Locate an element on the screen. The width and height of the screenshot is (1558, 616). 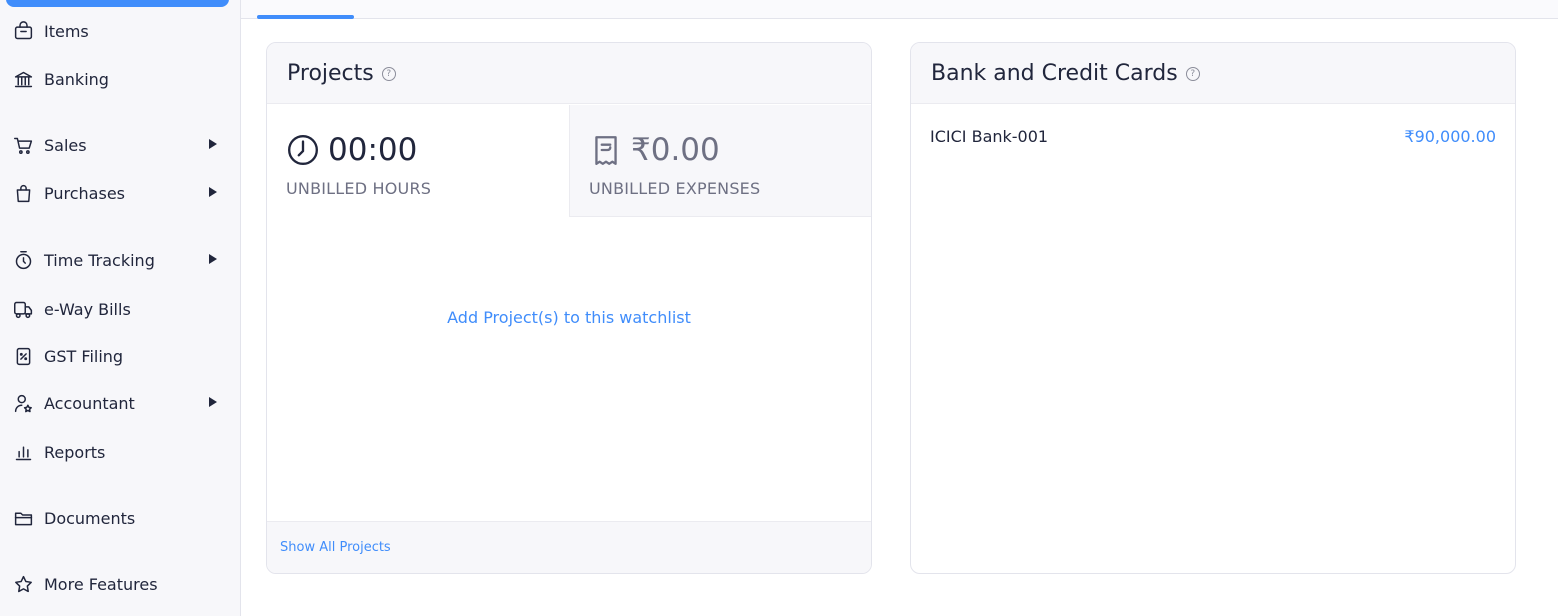
projects-footer: Show All Projects is located at coordinates (569, 547).